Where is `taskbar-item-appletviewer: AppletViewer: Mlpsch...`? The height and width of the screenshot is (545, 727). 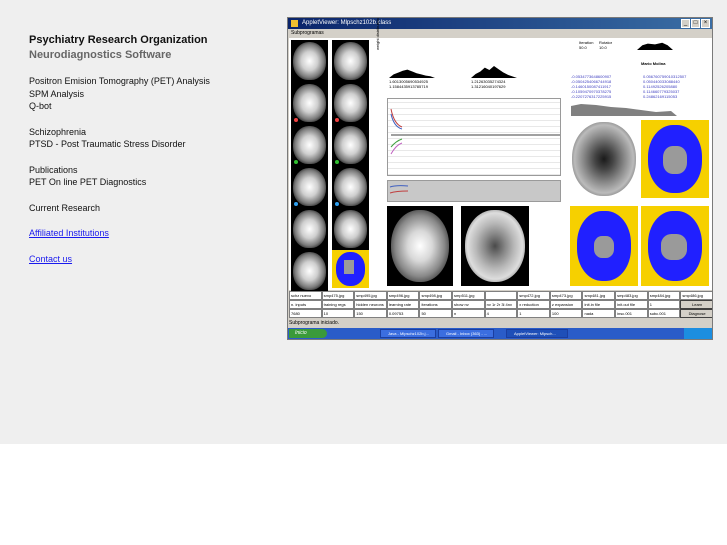 taskbar-item-appletviewer: AppletViewer: Mlpsch... is located at coordinates (537, 333).